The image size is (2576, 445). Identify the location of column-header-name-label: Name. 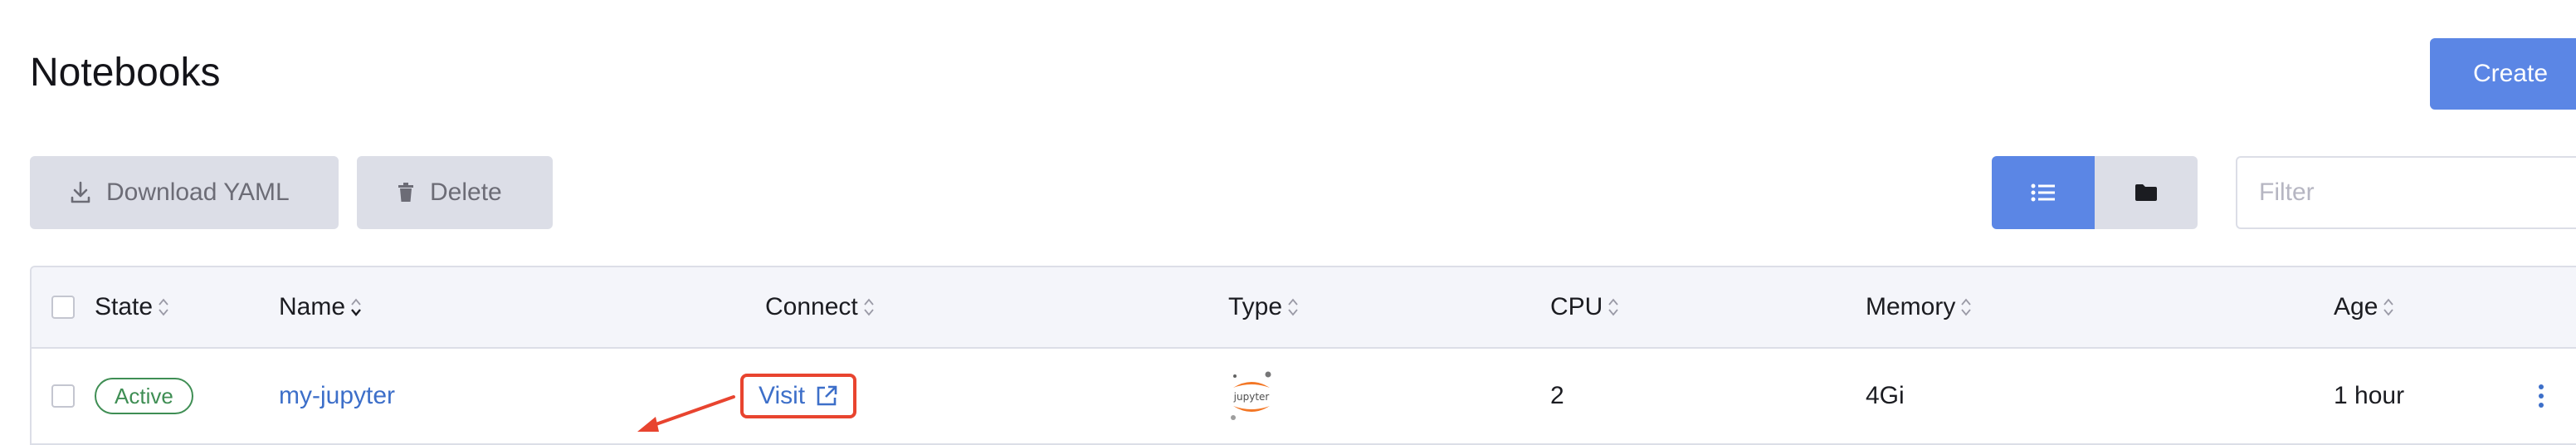
(312, 306).